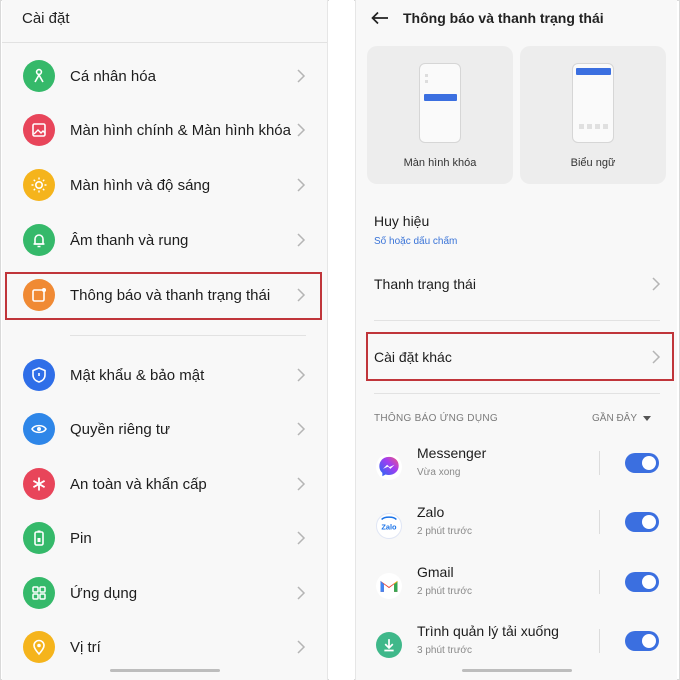 This screenshot has height=680, width=680. What do you see at coordinates (39, 538) in the screenshot?
I see `battery-icon` at bounding box center [39, 538].